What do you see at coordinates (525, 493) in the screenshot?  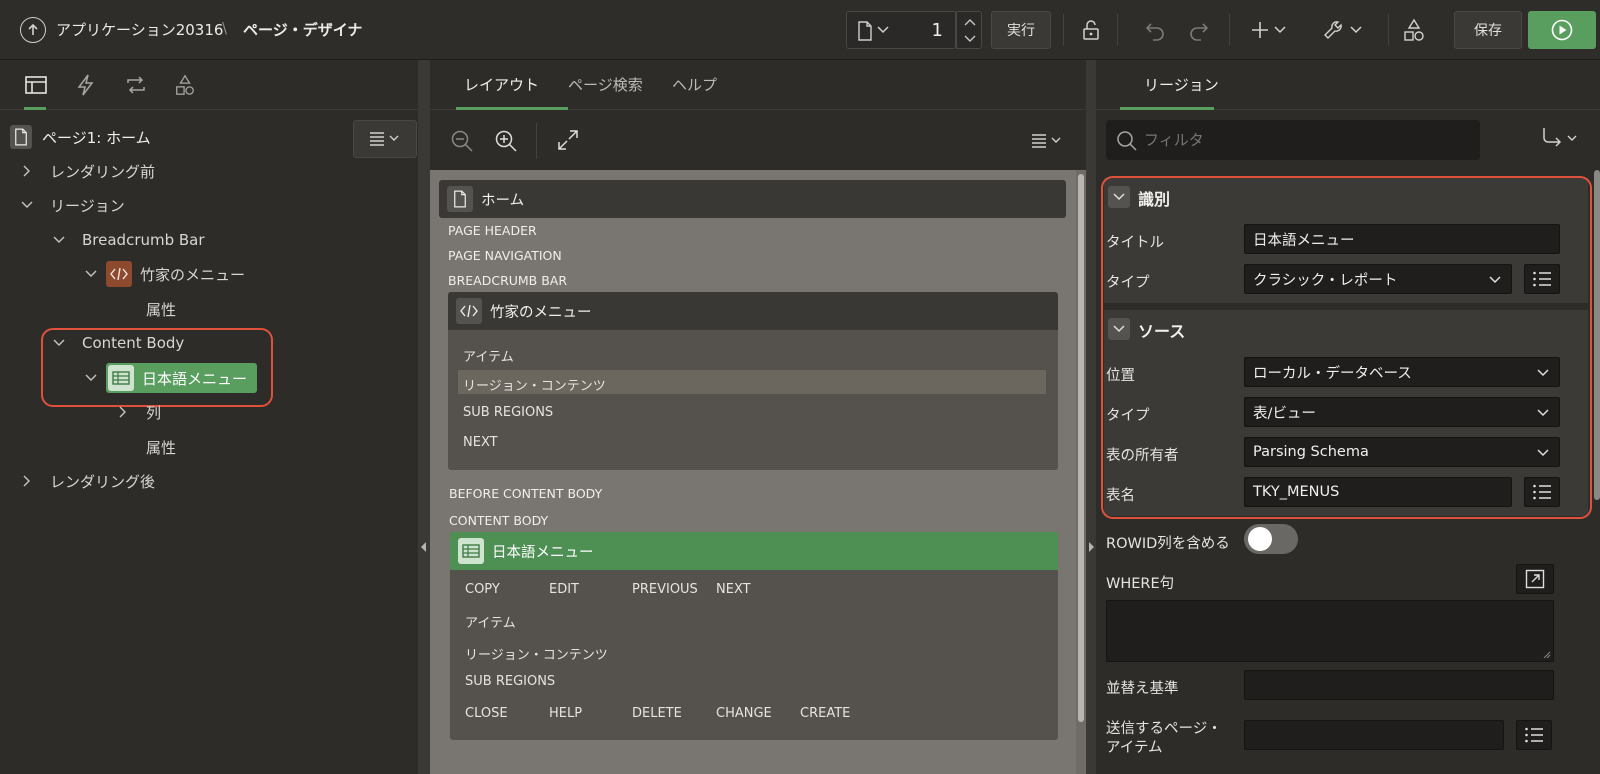 I see `slot-before-content-body: BEFORE CONTENT BODY` at bounding box center [525, 493].